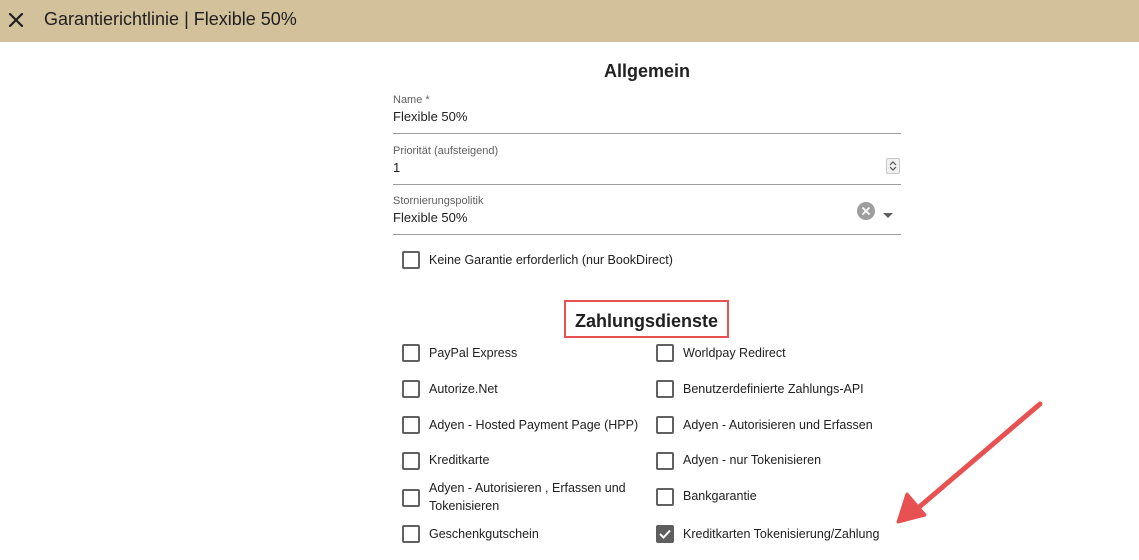  Describe the element at coordinates (665, 389) in the screenshot. I see `checkbox-custom-payment-api` at that location.